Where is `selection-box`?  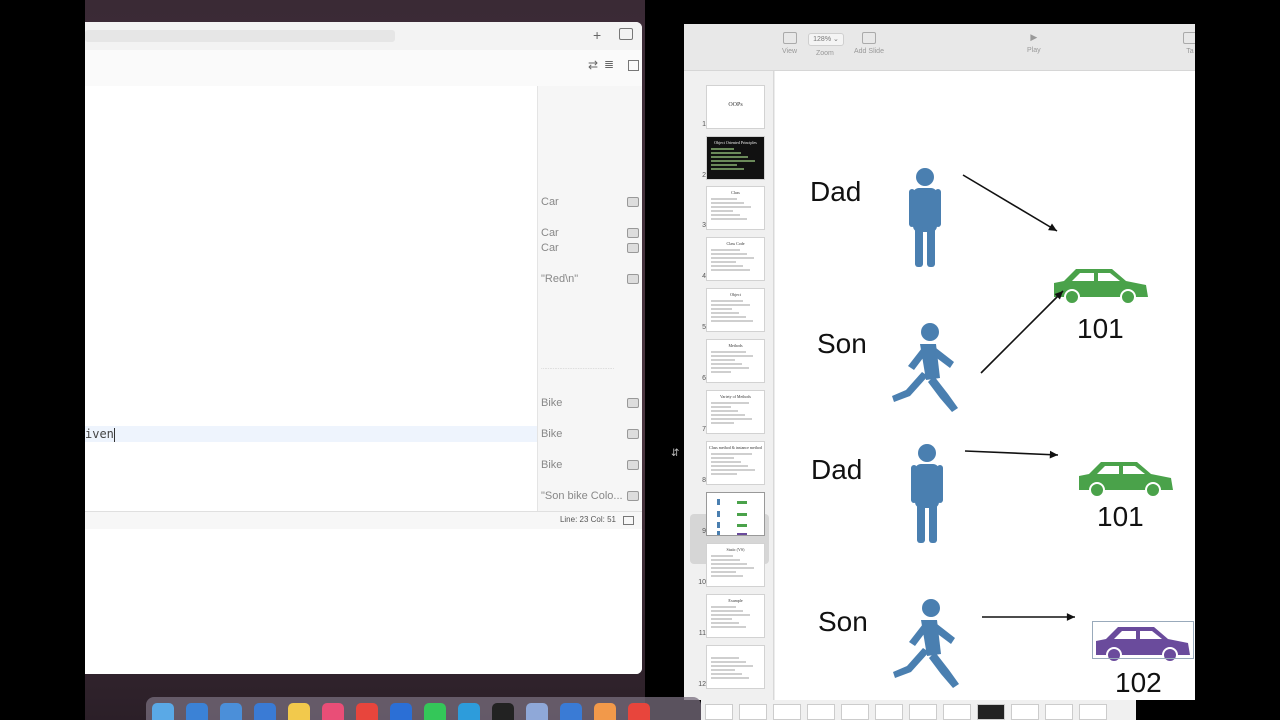 selection-box is located at coordinates (1143, 640).